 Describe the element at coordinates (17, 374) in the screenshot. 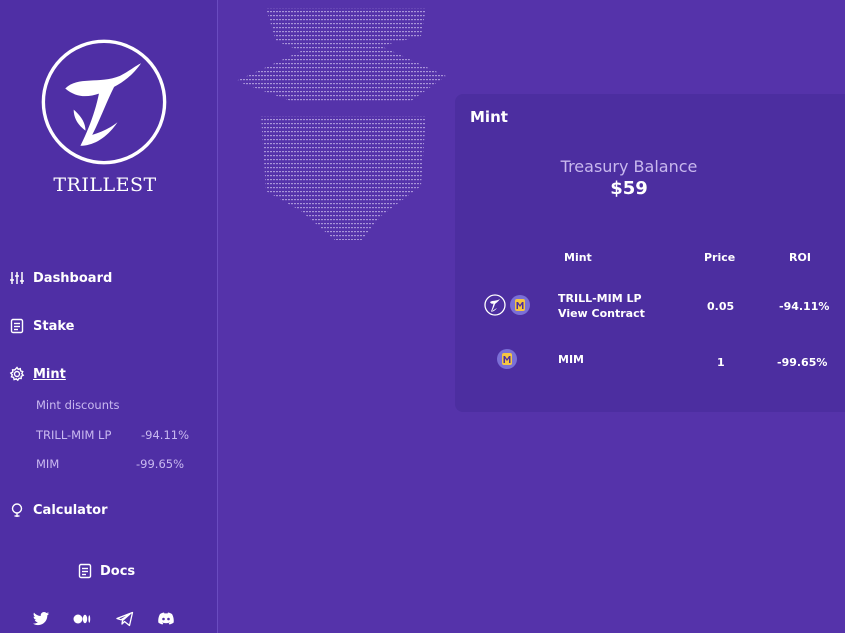

I see `gear-icon` at that location.